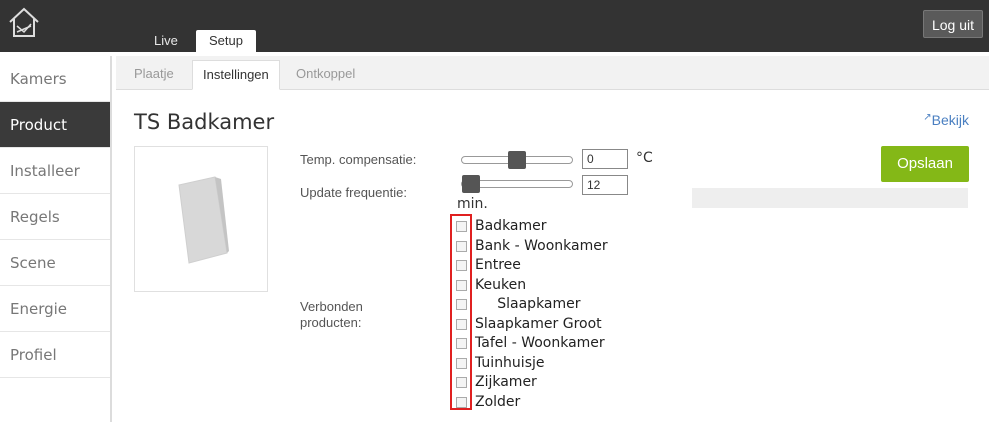 This screenshot has width=989, height=422. What do you see at coordinates (203, 220) in the screenshot?
I see `sensor-device-icon` at bounding box center [203, 220].